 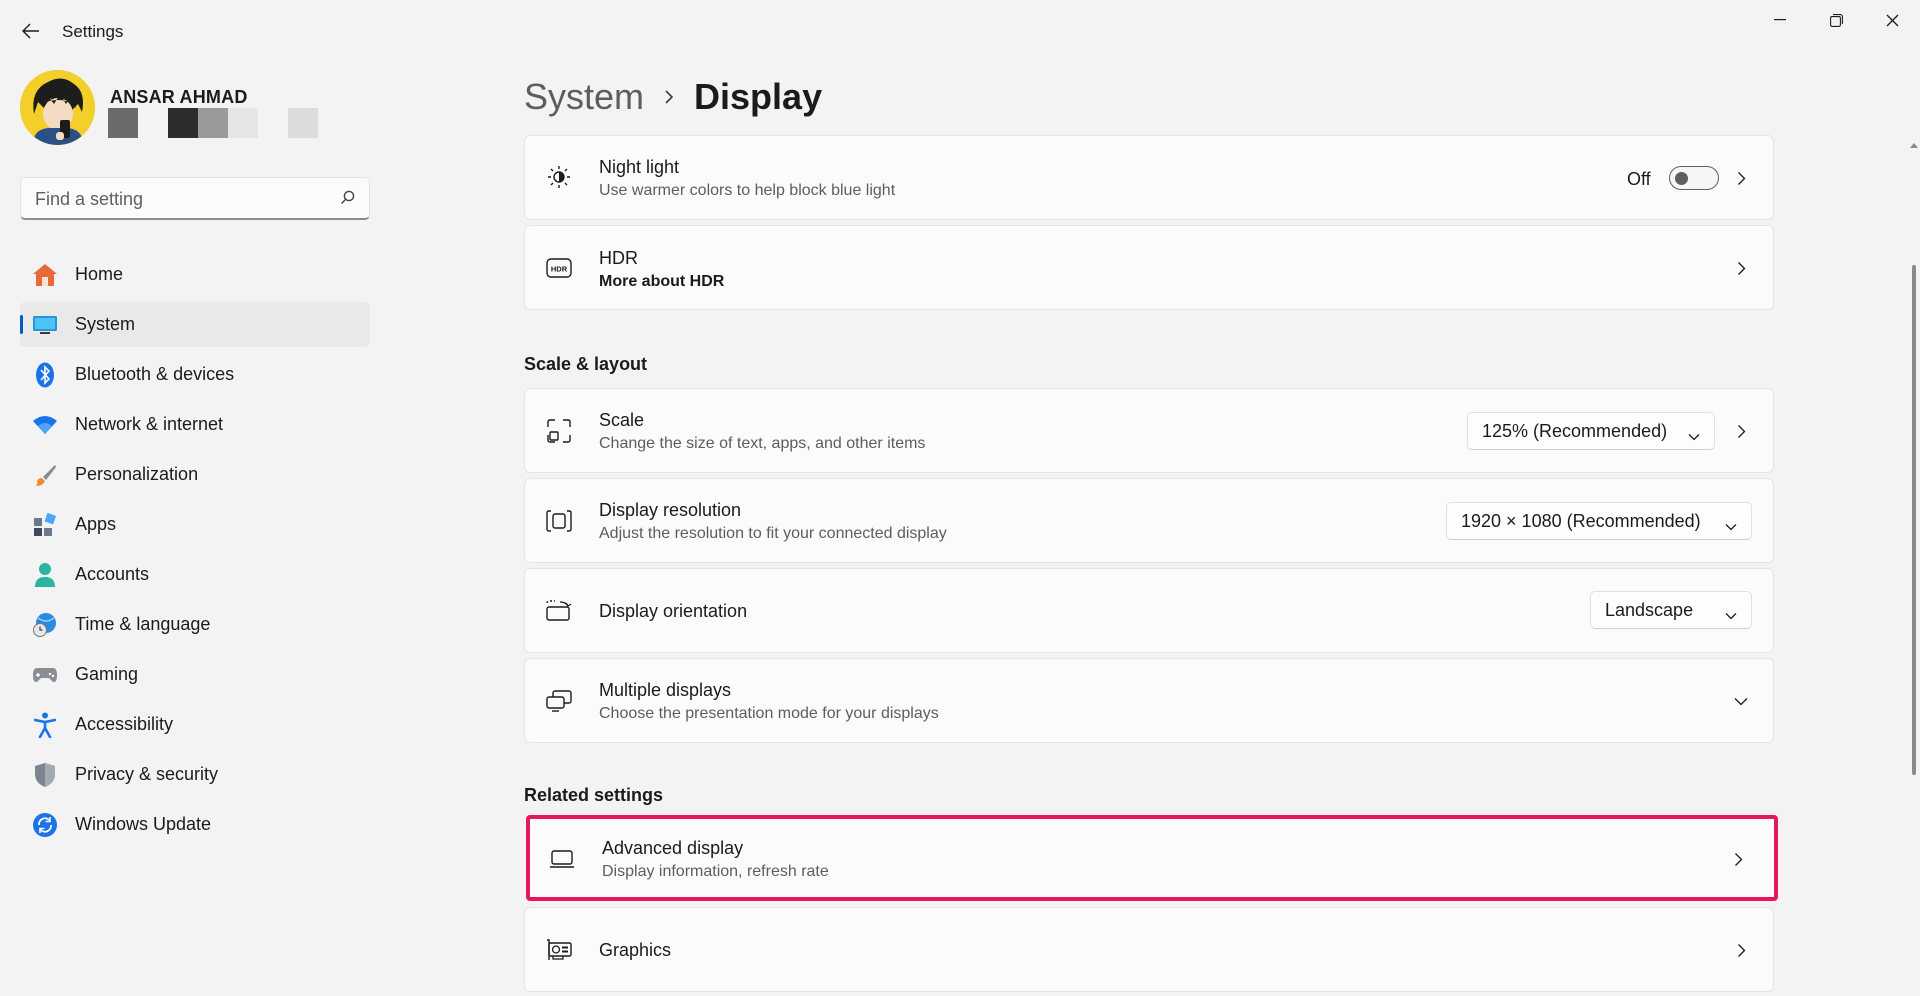 I want to click on multiple-displays-icon, so click(x=559, y=701).